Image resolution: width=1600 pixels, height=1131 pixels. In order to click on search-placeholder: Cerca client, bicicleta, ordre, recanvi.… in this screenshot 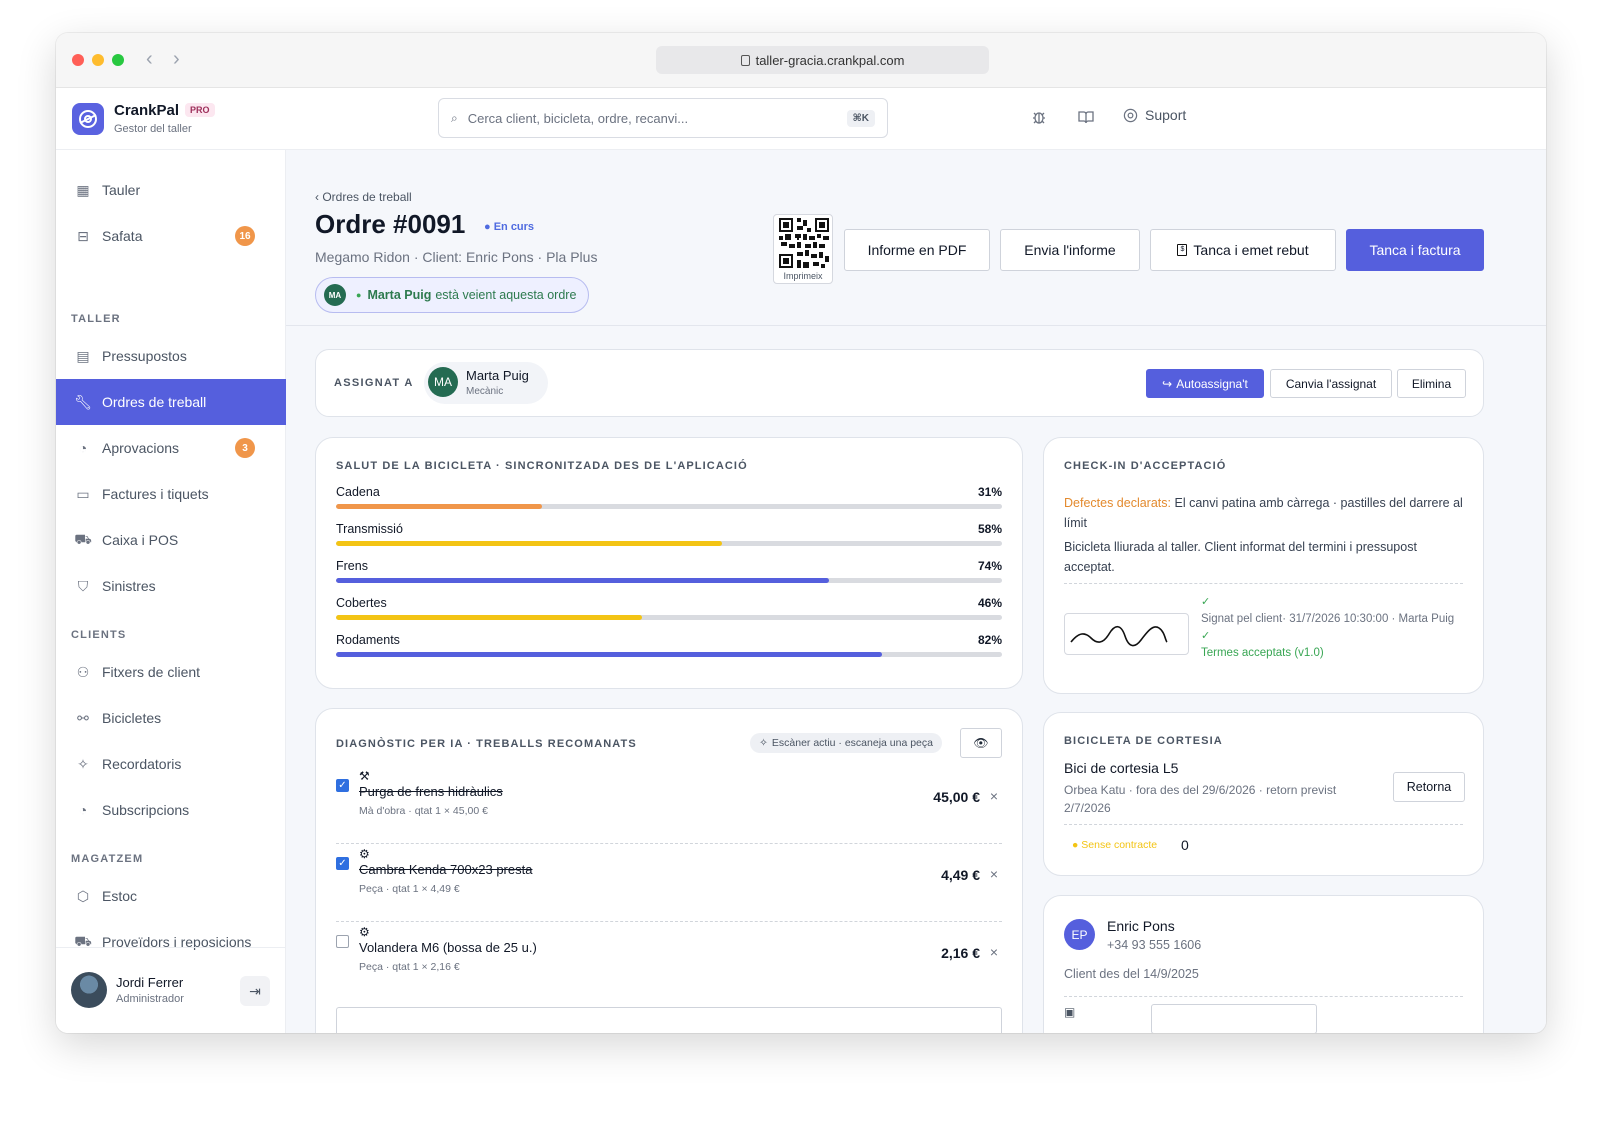, I will do `click(578, 118)`.